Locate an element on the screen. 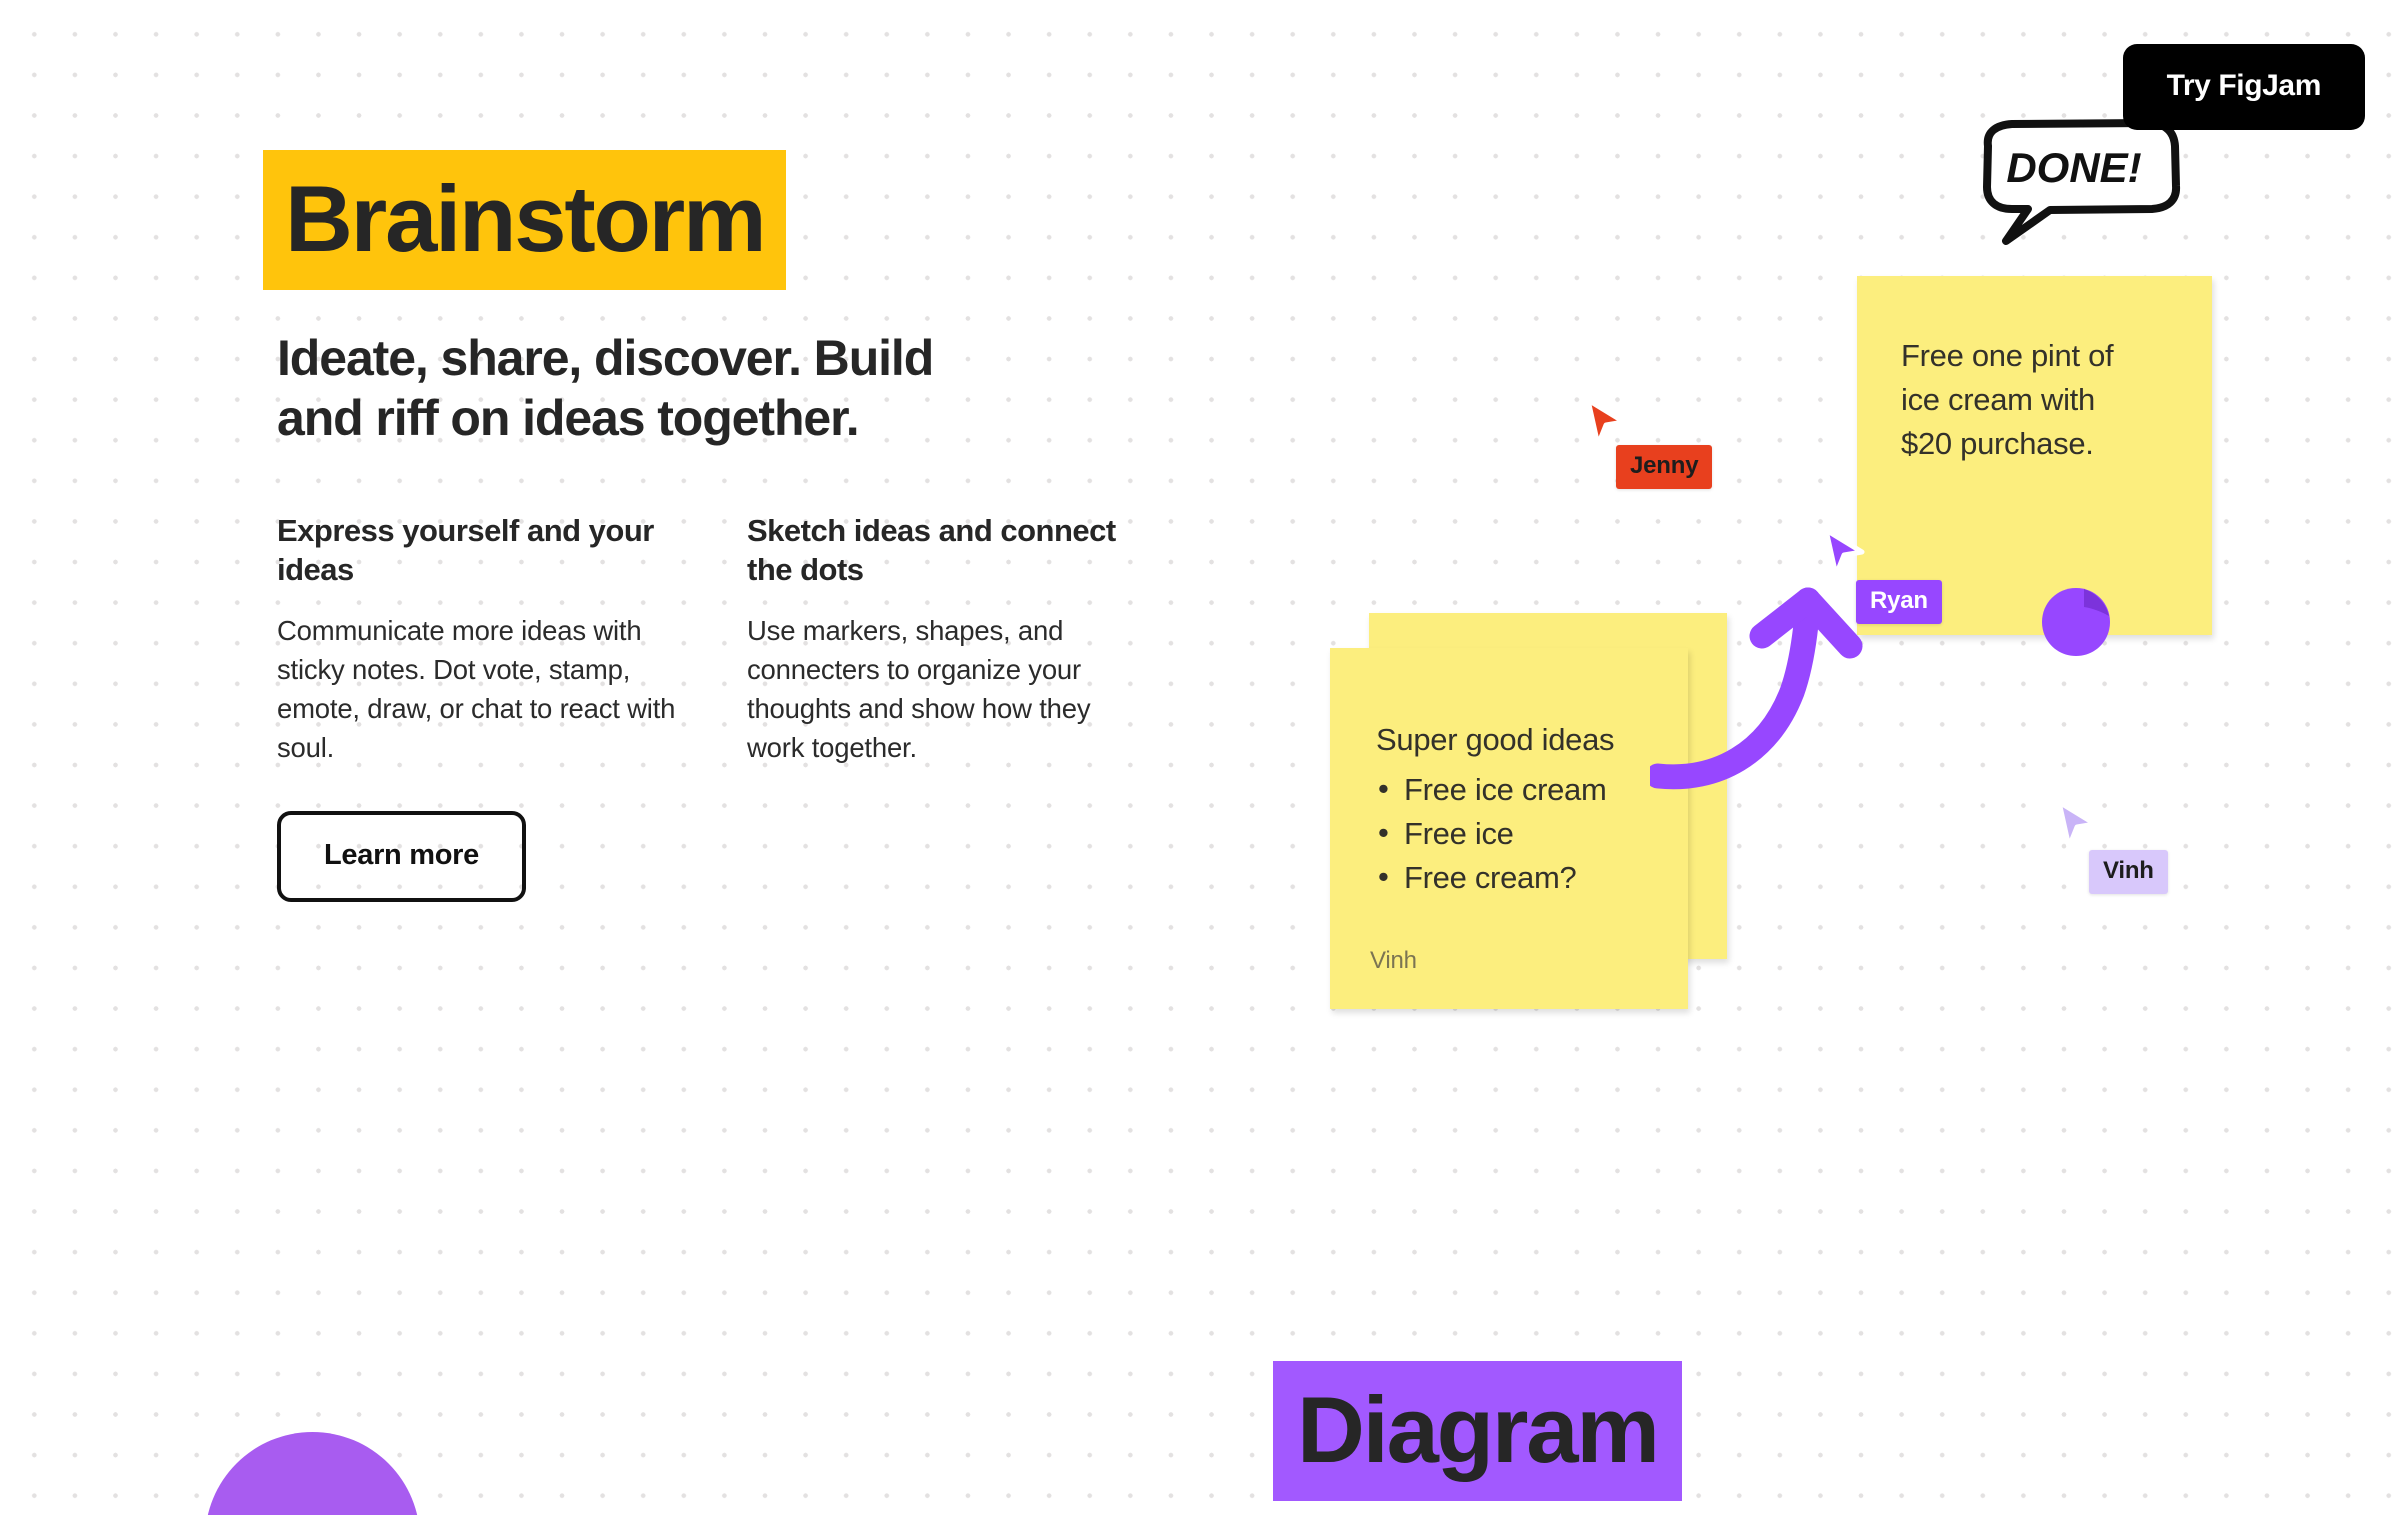 The image size is (2400, 1515). diagram-section-title: Diagram is located at coordinates (1477, 1431).